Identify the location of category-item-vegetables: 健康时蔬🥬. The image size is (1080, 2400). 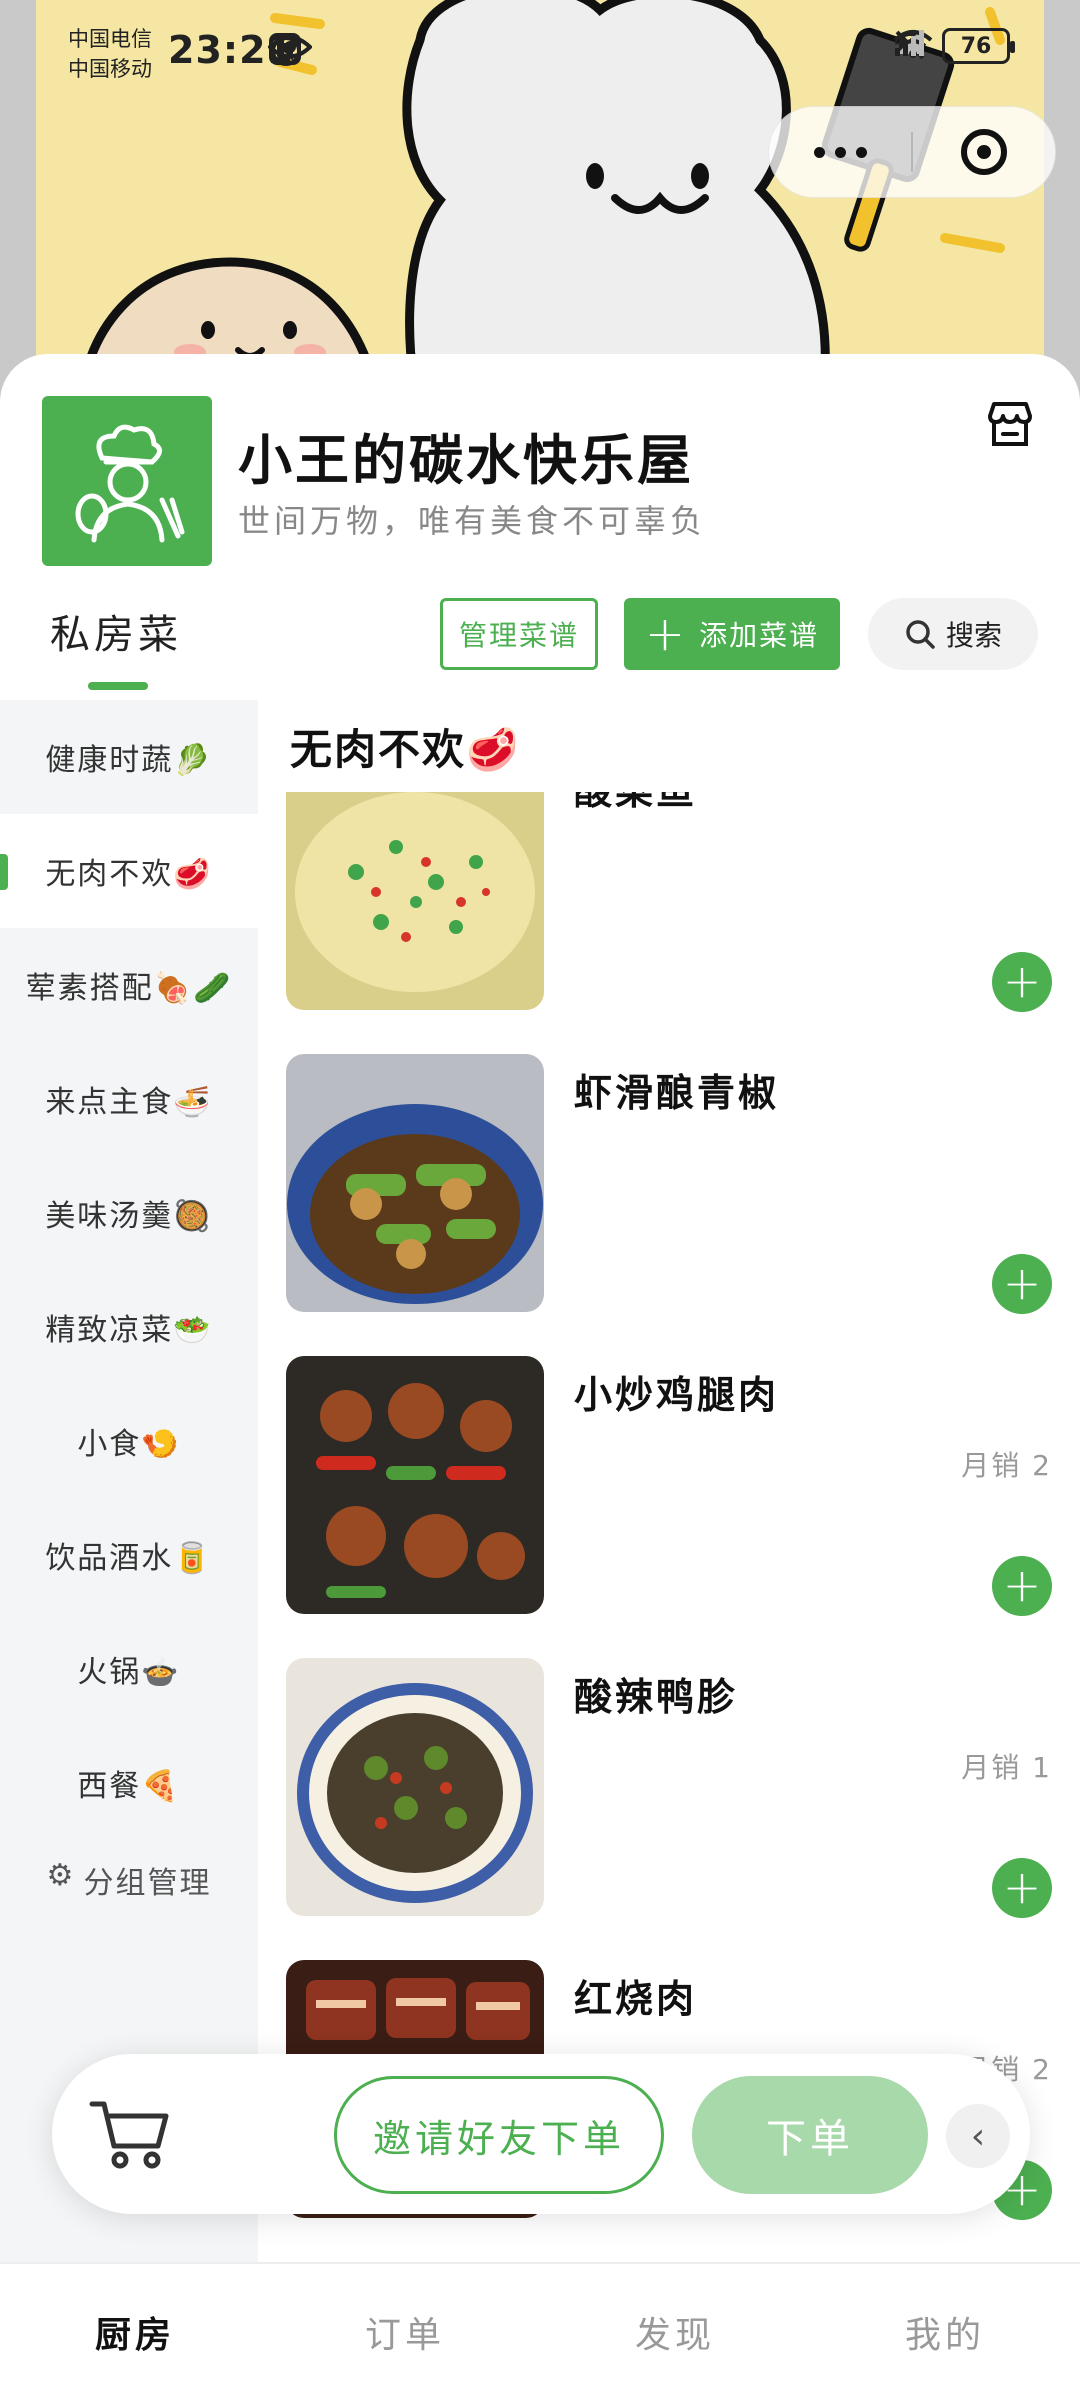
(129, 757).